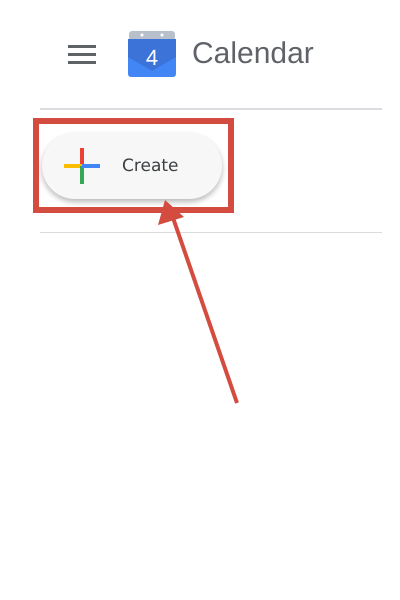 Image resolution: width=400 pixels, height=600 pixels. Describe the element at coordinates (132, 166) in the screenshot. I see `create-button: Create` at that location.